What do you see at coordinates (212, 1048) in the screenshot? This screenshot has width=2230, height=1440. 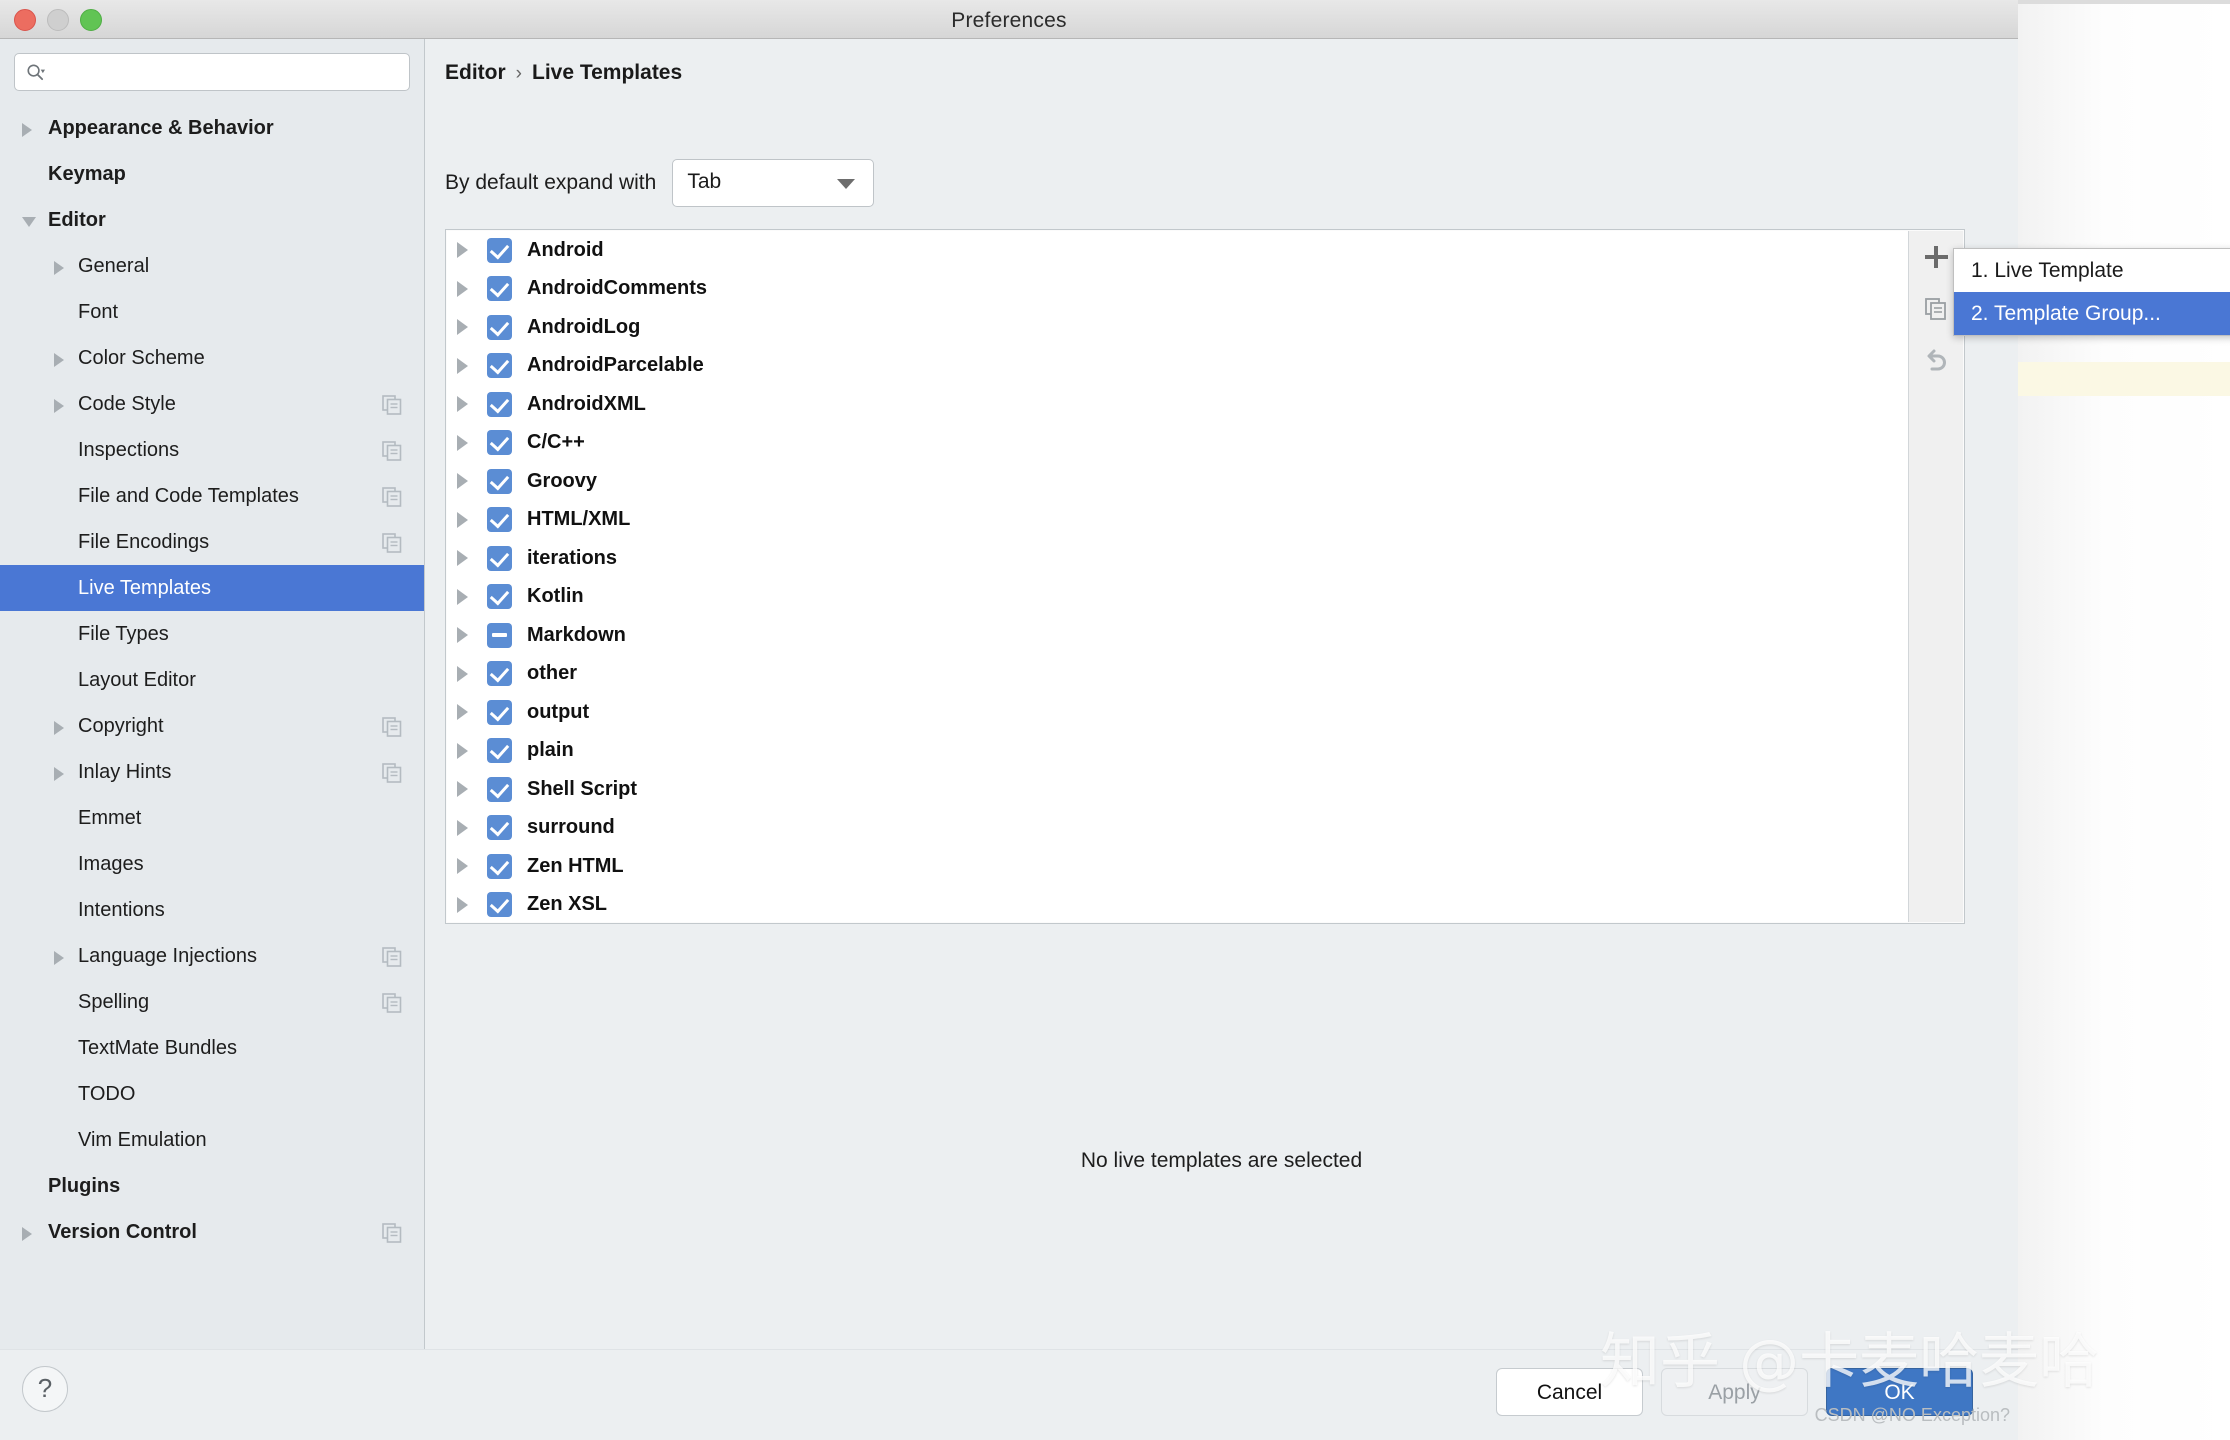 I see `sidebar-item-textmate-bundles: TextMate Bundles` at bounding box center [212, 1048].